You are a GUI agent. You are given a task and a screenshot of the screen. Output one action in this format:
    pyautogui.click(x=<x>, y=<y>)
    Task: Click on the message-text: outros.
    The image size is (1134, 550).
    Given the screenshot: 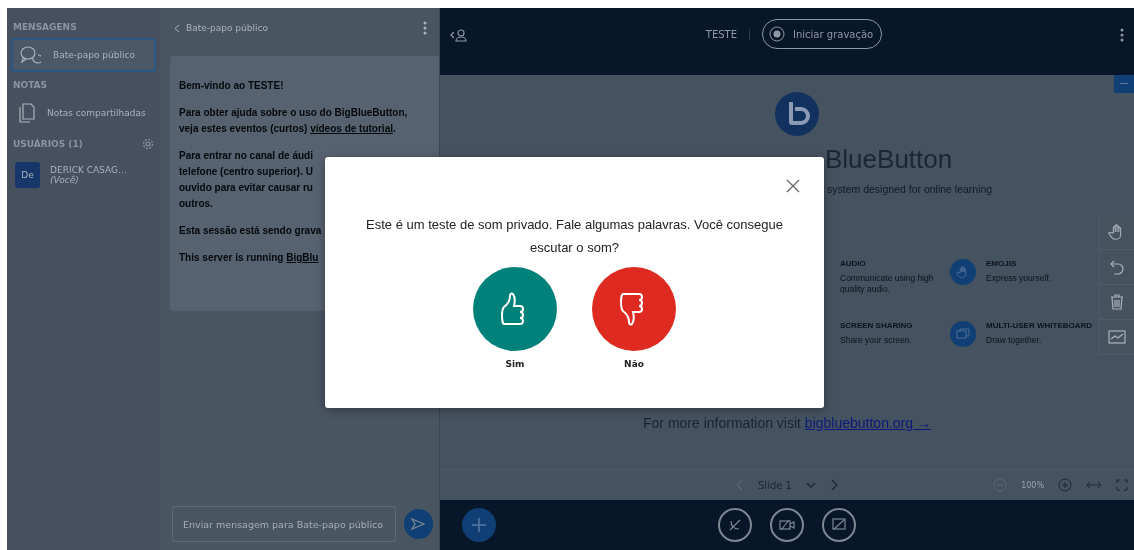 What is the action you would take?
    pyautogui.click(x=196, y=204)
    